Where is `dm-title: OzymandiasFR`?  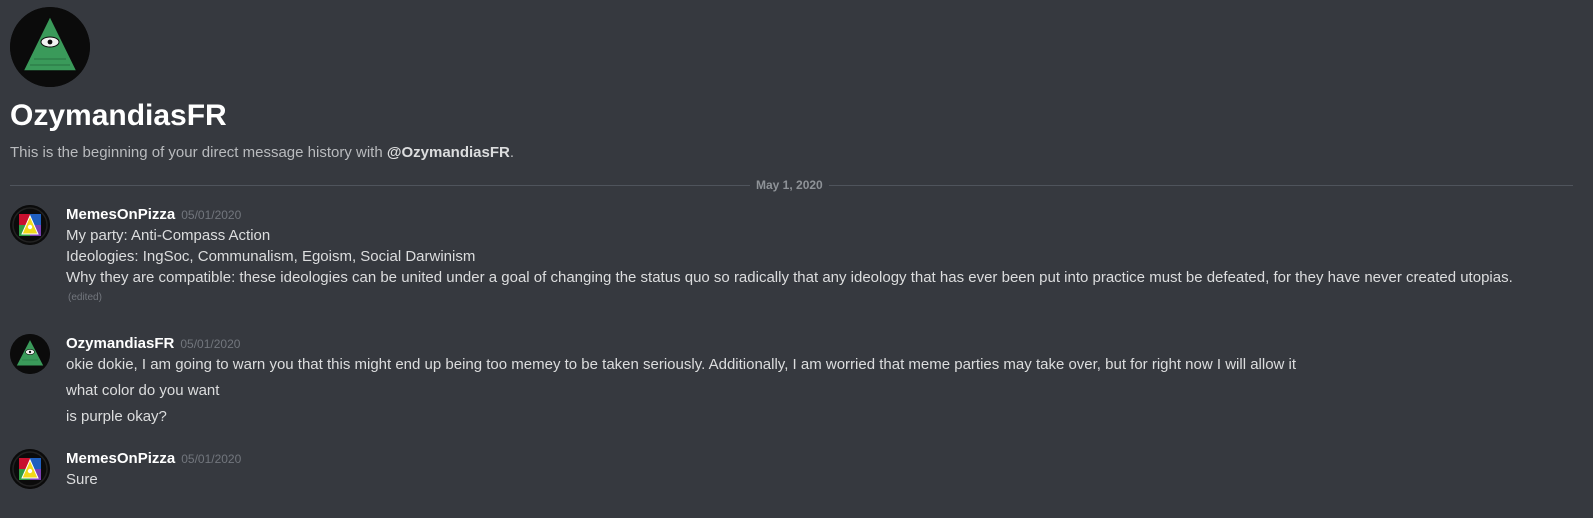 dm-title: OzymandiasFR is located at coordinates (118, 115).